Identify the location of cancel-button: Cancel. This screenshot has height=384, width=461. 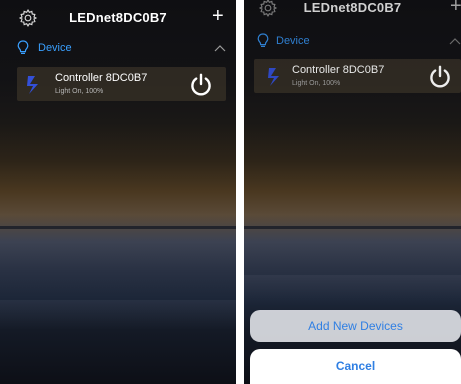
(355, 366).